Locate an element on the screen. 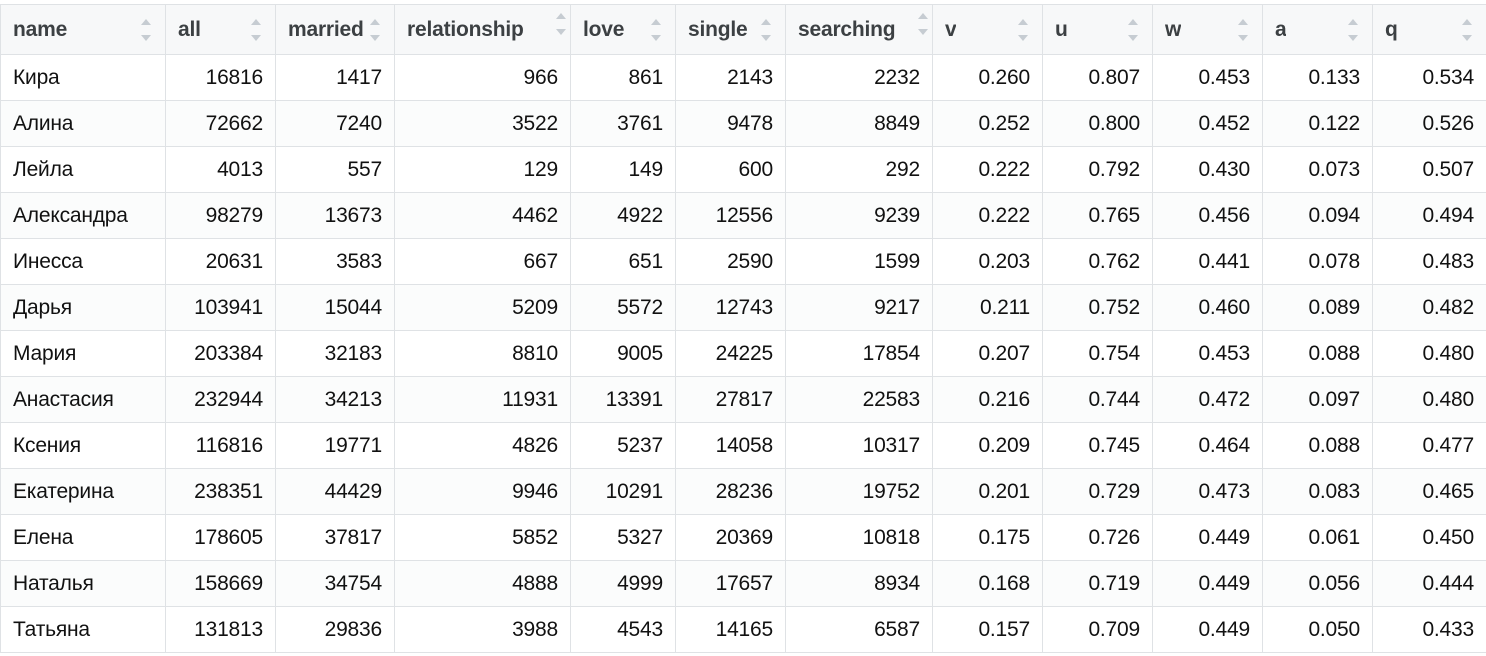 This screenshot has height=656, width=1486. cell-a: 0.089 is located at coordinates (1317, 307).